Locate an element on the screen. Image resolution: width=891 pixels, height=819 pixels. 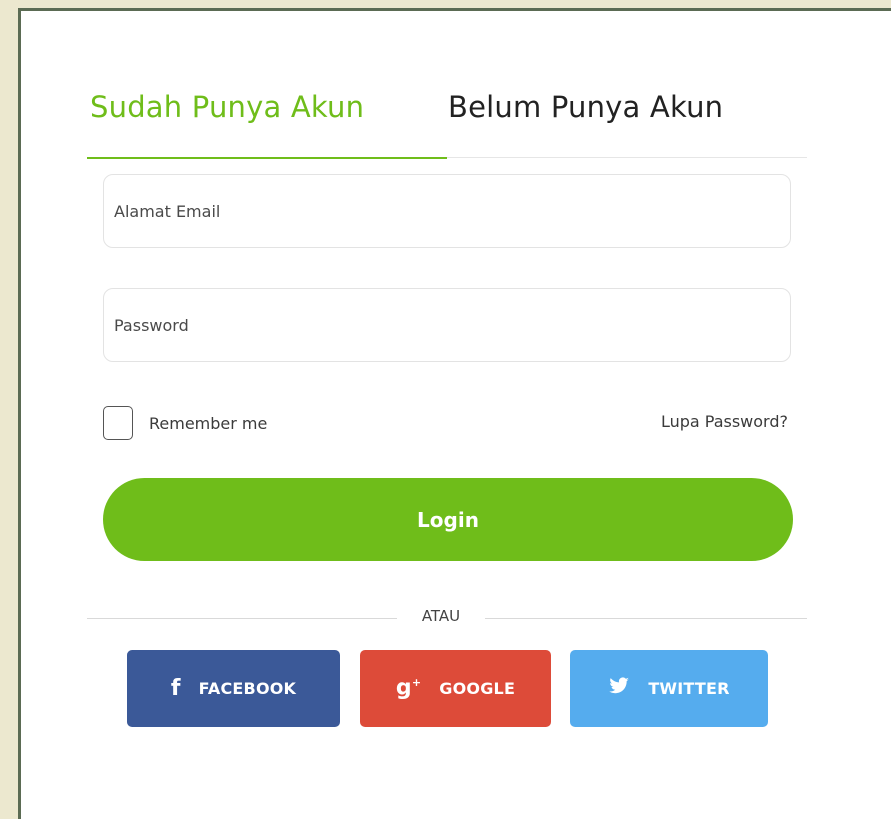
or-divider: ATAU is located at coordinates (447, 618).